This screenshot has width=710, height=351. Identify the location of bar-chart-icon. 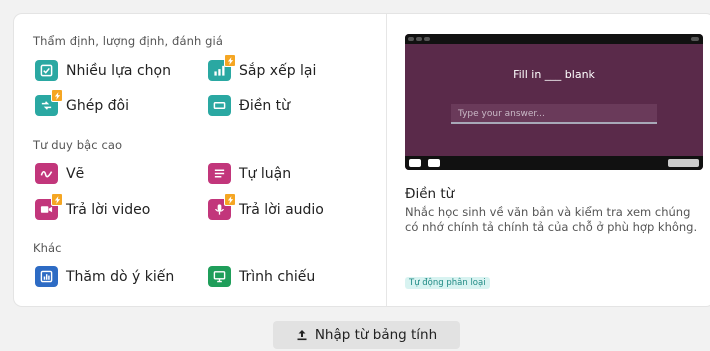
(222, 67).